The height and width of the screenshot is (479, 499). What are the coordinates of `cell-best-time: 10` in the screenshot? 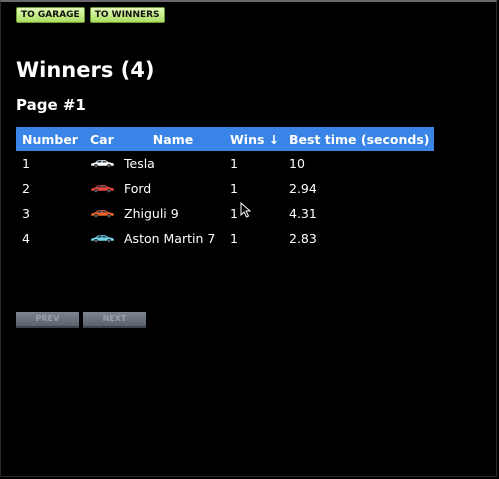 It's located at (297, 163).